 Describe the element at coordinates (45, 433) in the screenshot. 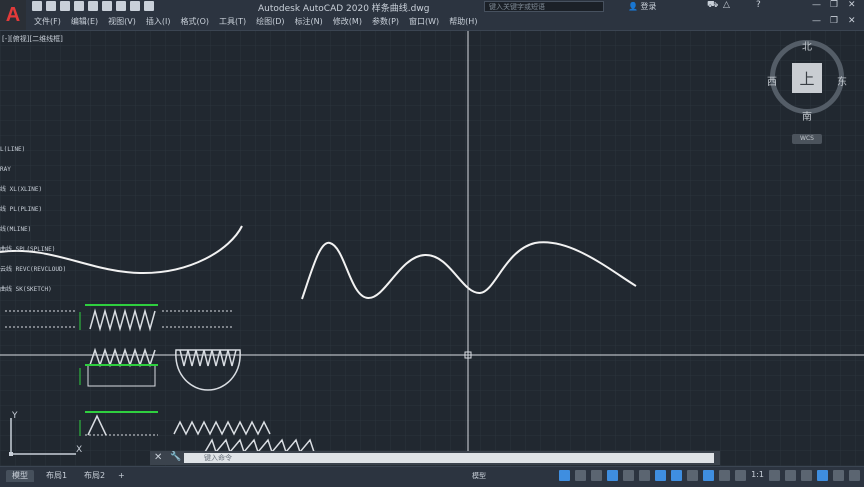

I see `ucs-icon: Y X` at that location.